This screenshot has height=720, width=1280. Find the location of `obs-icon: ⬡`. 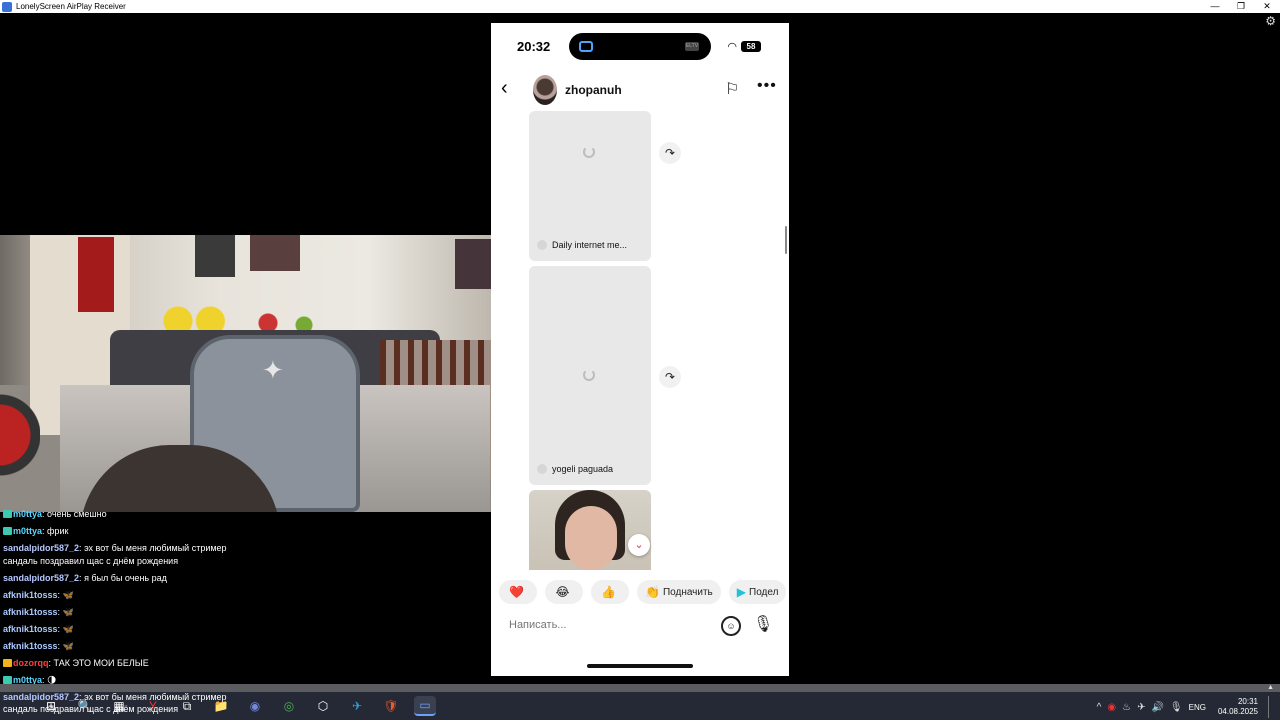

obs-icon: ⬡ is located at coordinates (323, 706).